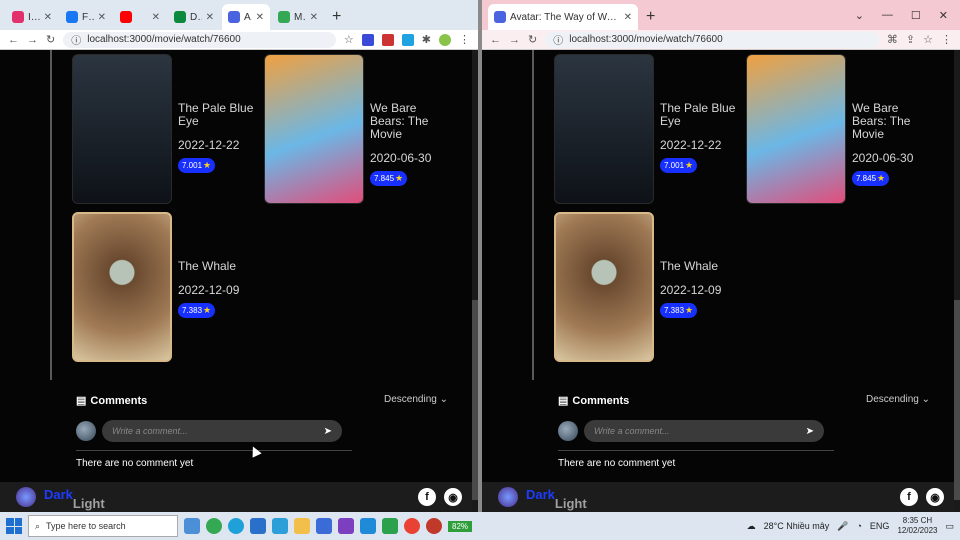 This screenshot has height=540, width=960. I want to click on rating-badge: 7.845 ★, so click(389, 178).